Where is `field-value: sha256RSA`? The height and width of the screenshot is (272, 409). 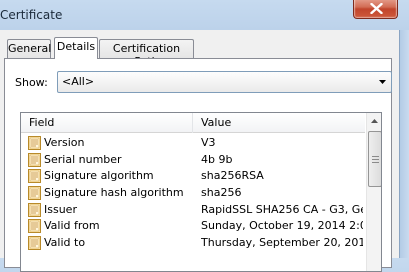 field-value: sha256RSA is located at coordinates (232, 176).